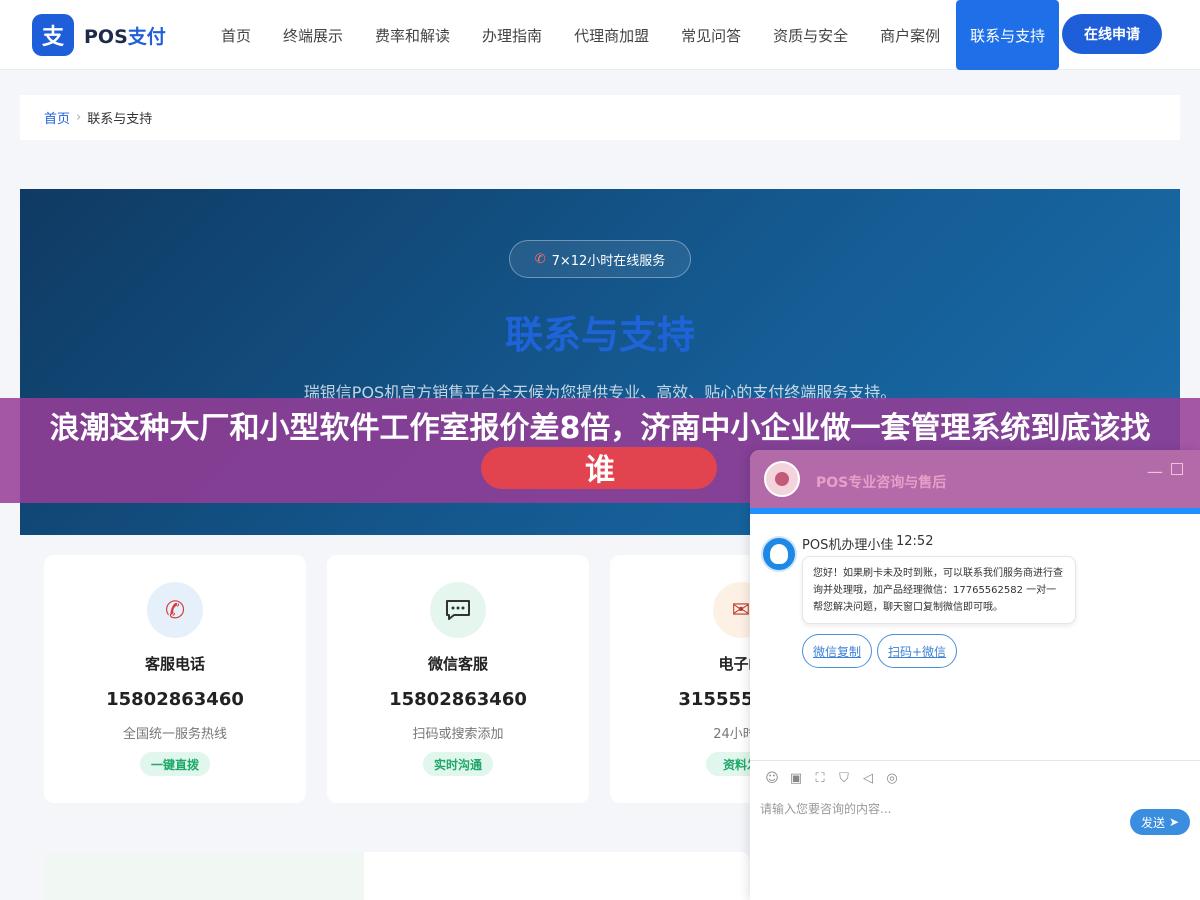  What do you see at coordinates (711, 35) in the screenshot?
I see `nav-faq: 常见问答` at bounding box center [711, 35].